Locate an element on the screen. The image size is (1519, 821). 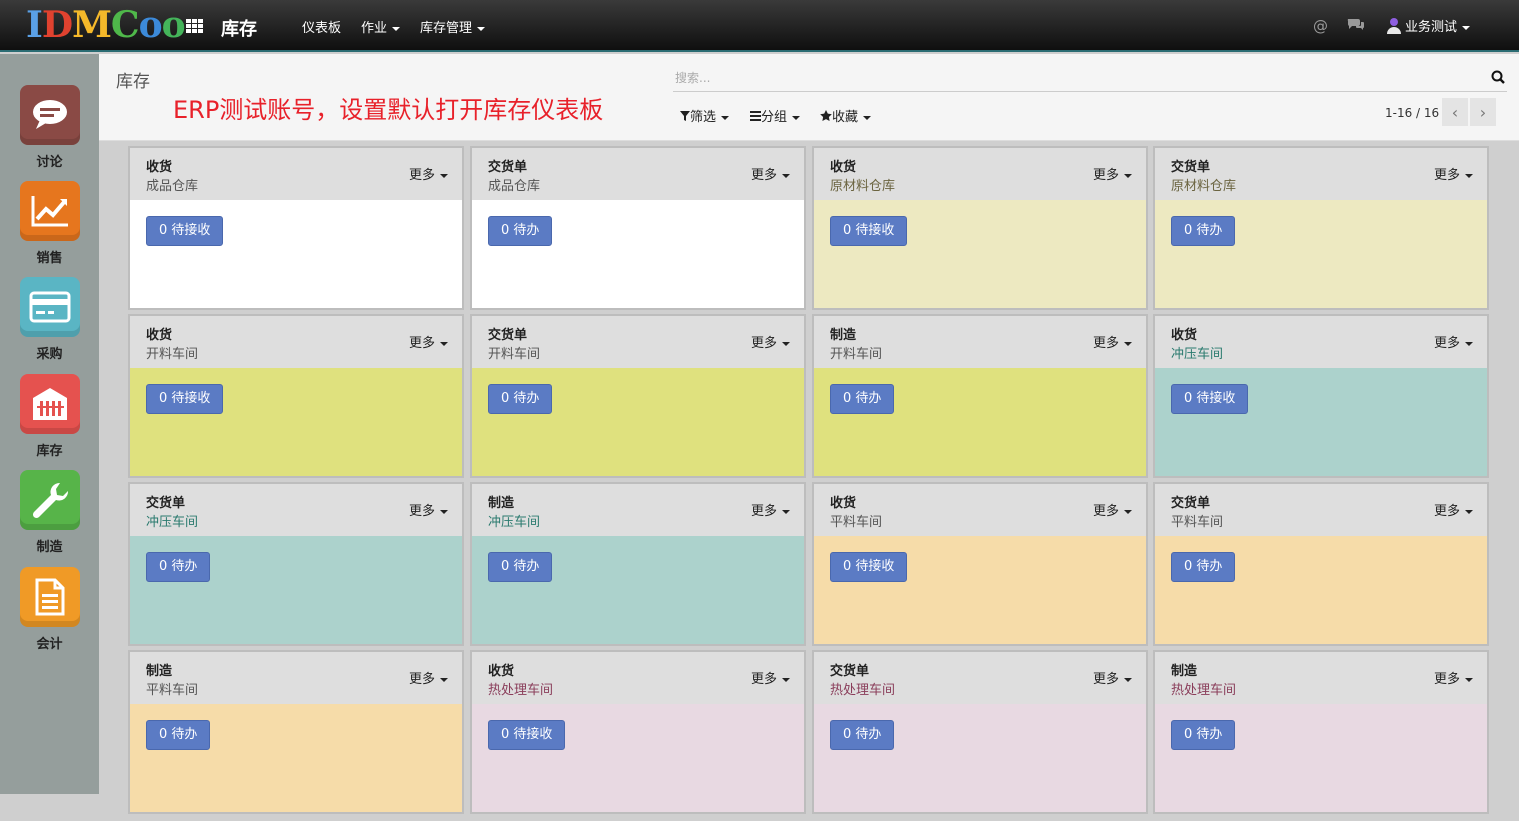
dashboard-card: 收货 开料车间 更多 0 待接收 is located at coordinates (296, 396).